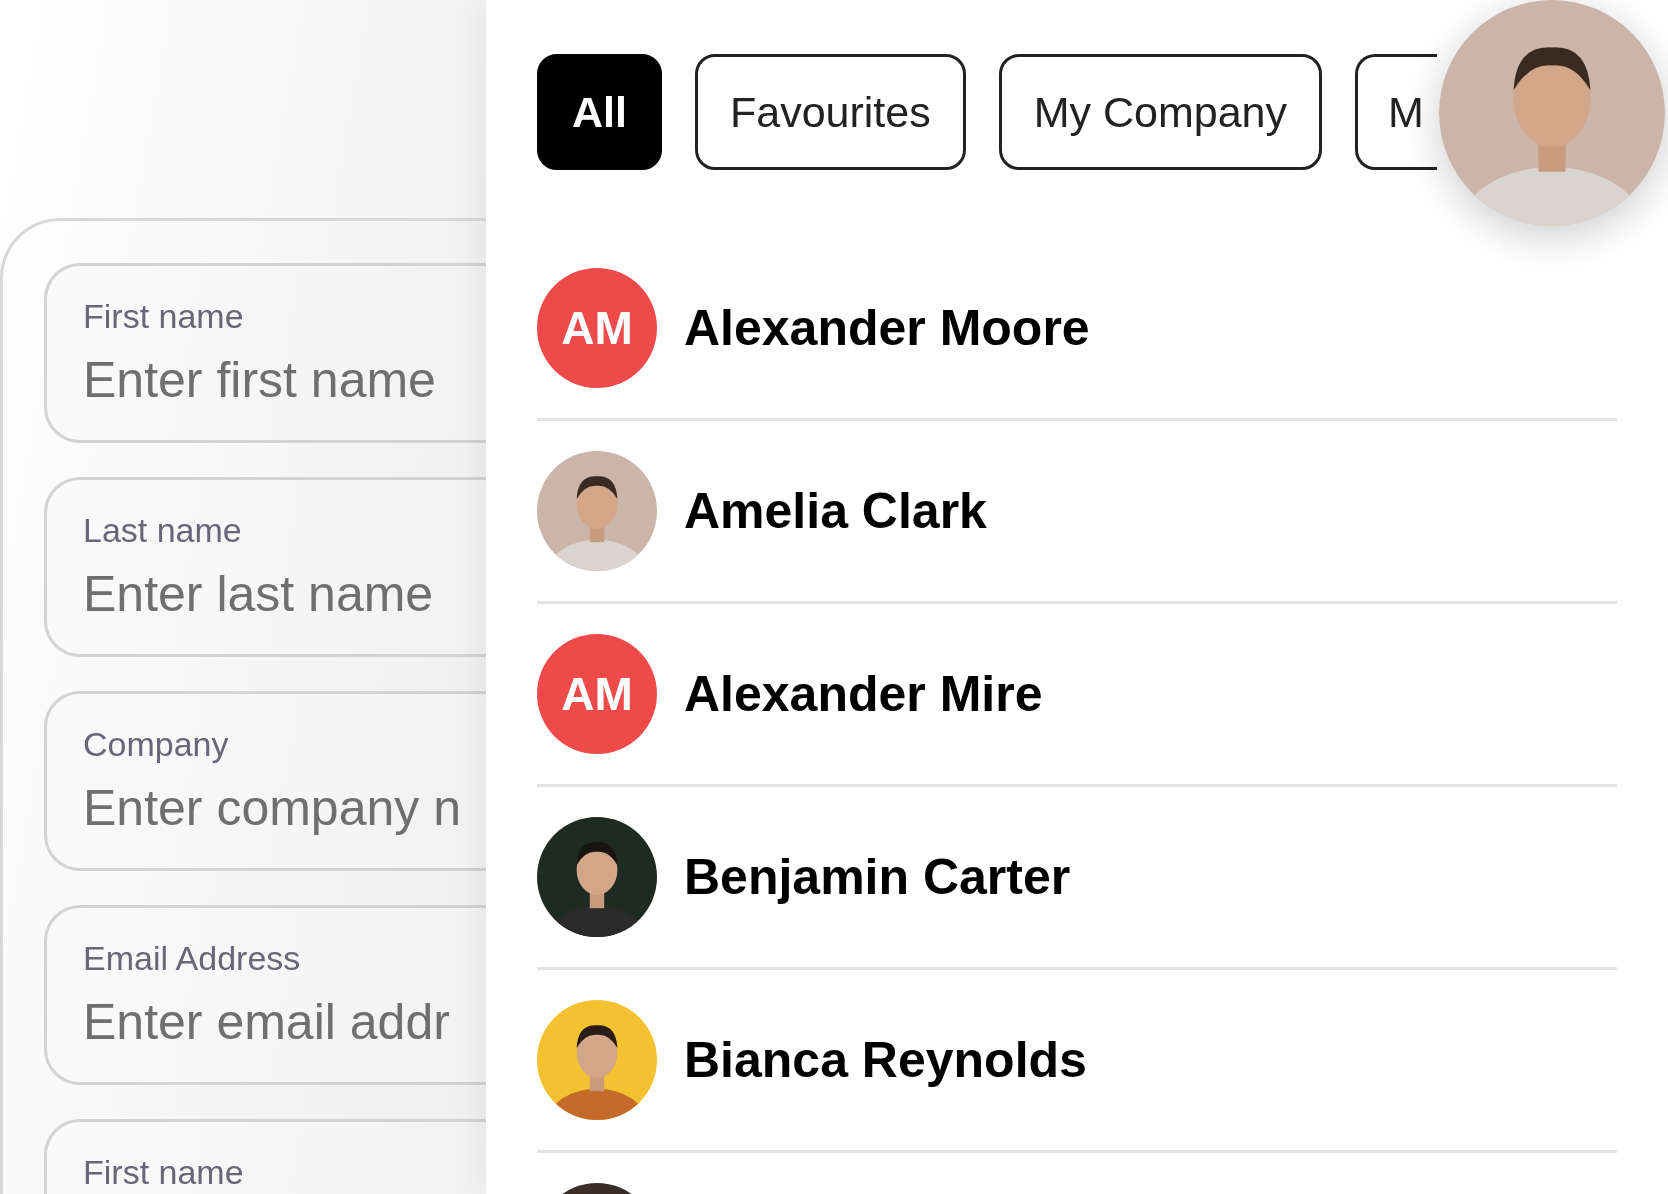  Describe the element at coordinates (163, 530) in the screenshot. I see `field-label: Last name` at that location.